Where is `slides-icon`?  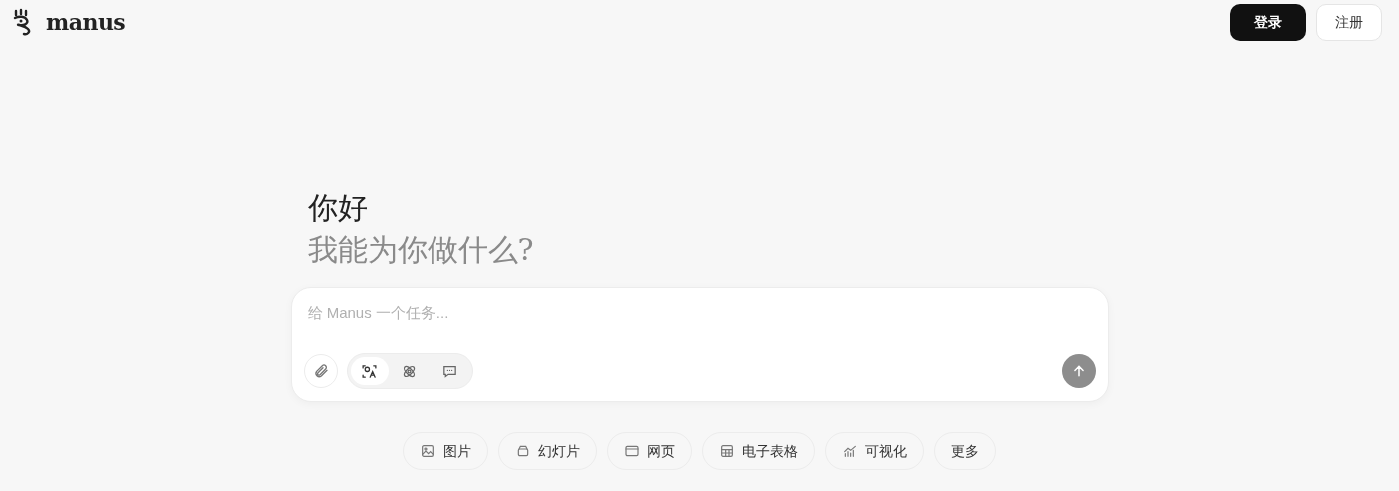 slides-icon is located at coordinates (523, 451).